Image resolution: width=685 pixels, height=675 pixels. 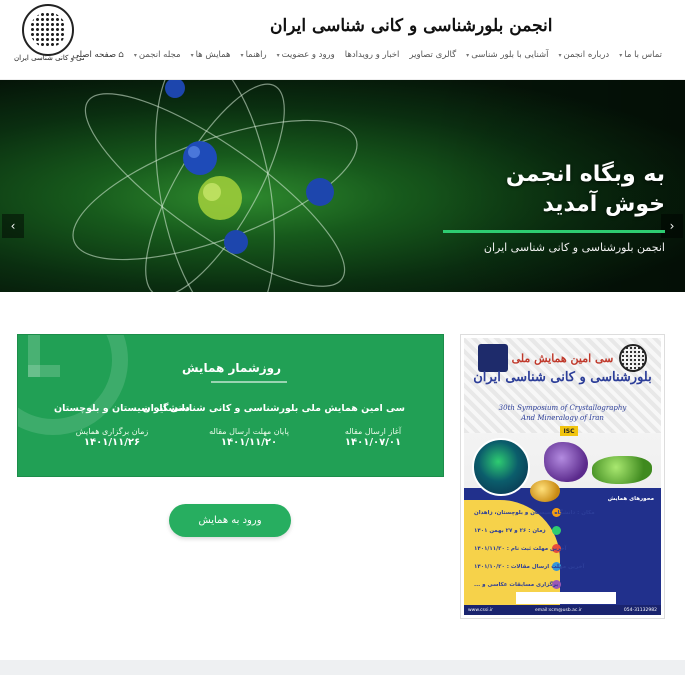 What do you see at coordinates (585, 189) in the screenshot?
I see `slide-heading: به وبگاه انجمن خوش آمدید` at bounding box center [585, 189].